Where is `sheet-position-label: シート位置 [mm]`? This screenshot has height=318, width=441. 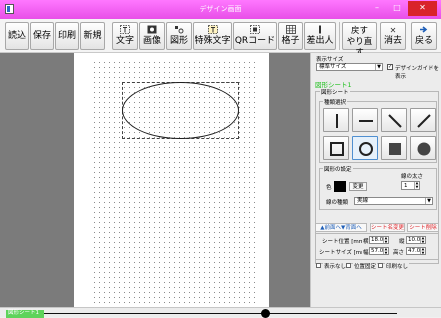
sheet-position-label: シート位置 [mm] is located at coordinates (344, 241).